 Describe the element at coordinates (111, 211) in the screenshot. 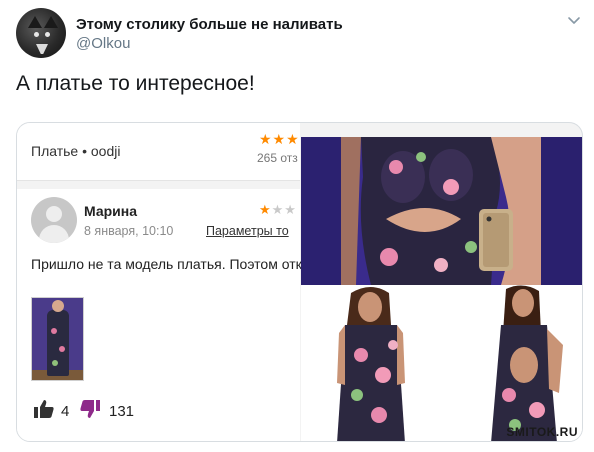

I see `reviewer-name: Марина` at that location.